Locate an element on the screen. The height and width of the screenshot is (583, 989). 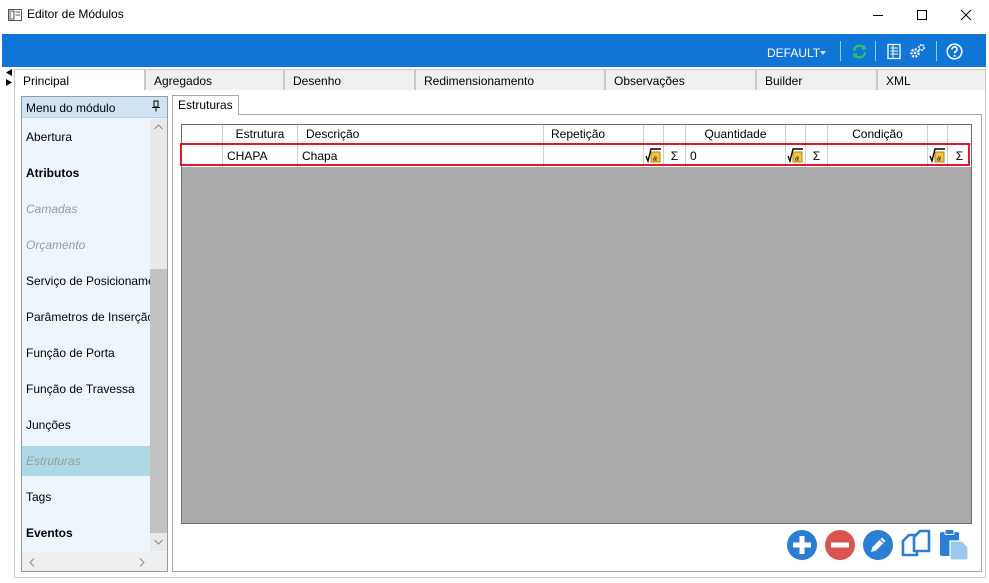
column-header-estrutura: Estrutura is located at coordinates (260, 134).